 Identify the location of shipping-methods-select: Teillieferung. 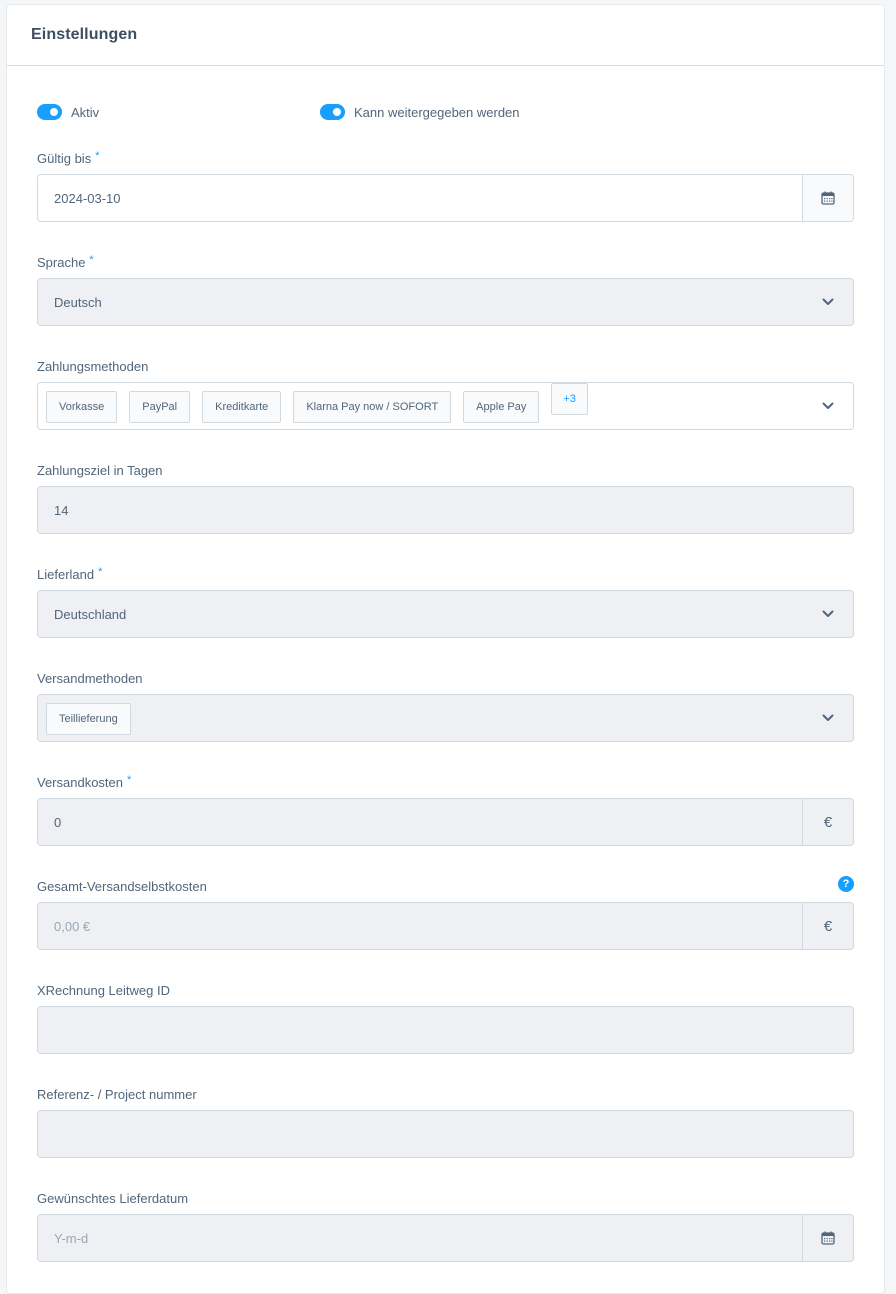
(445, 718).